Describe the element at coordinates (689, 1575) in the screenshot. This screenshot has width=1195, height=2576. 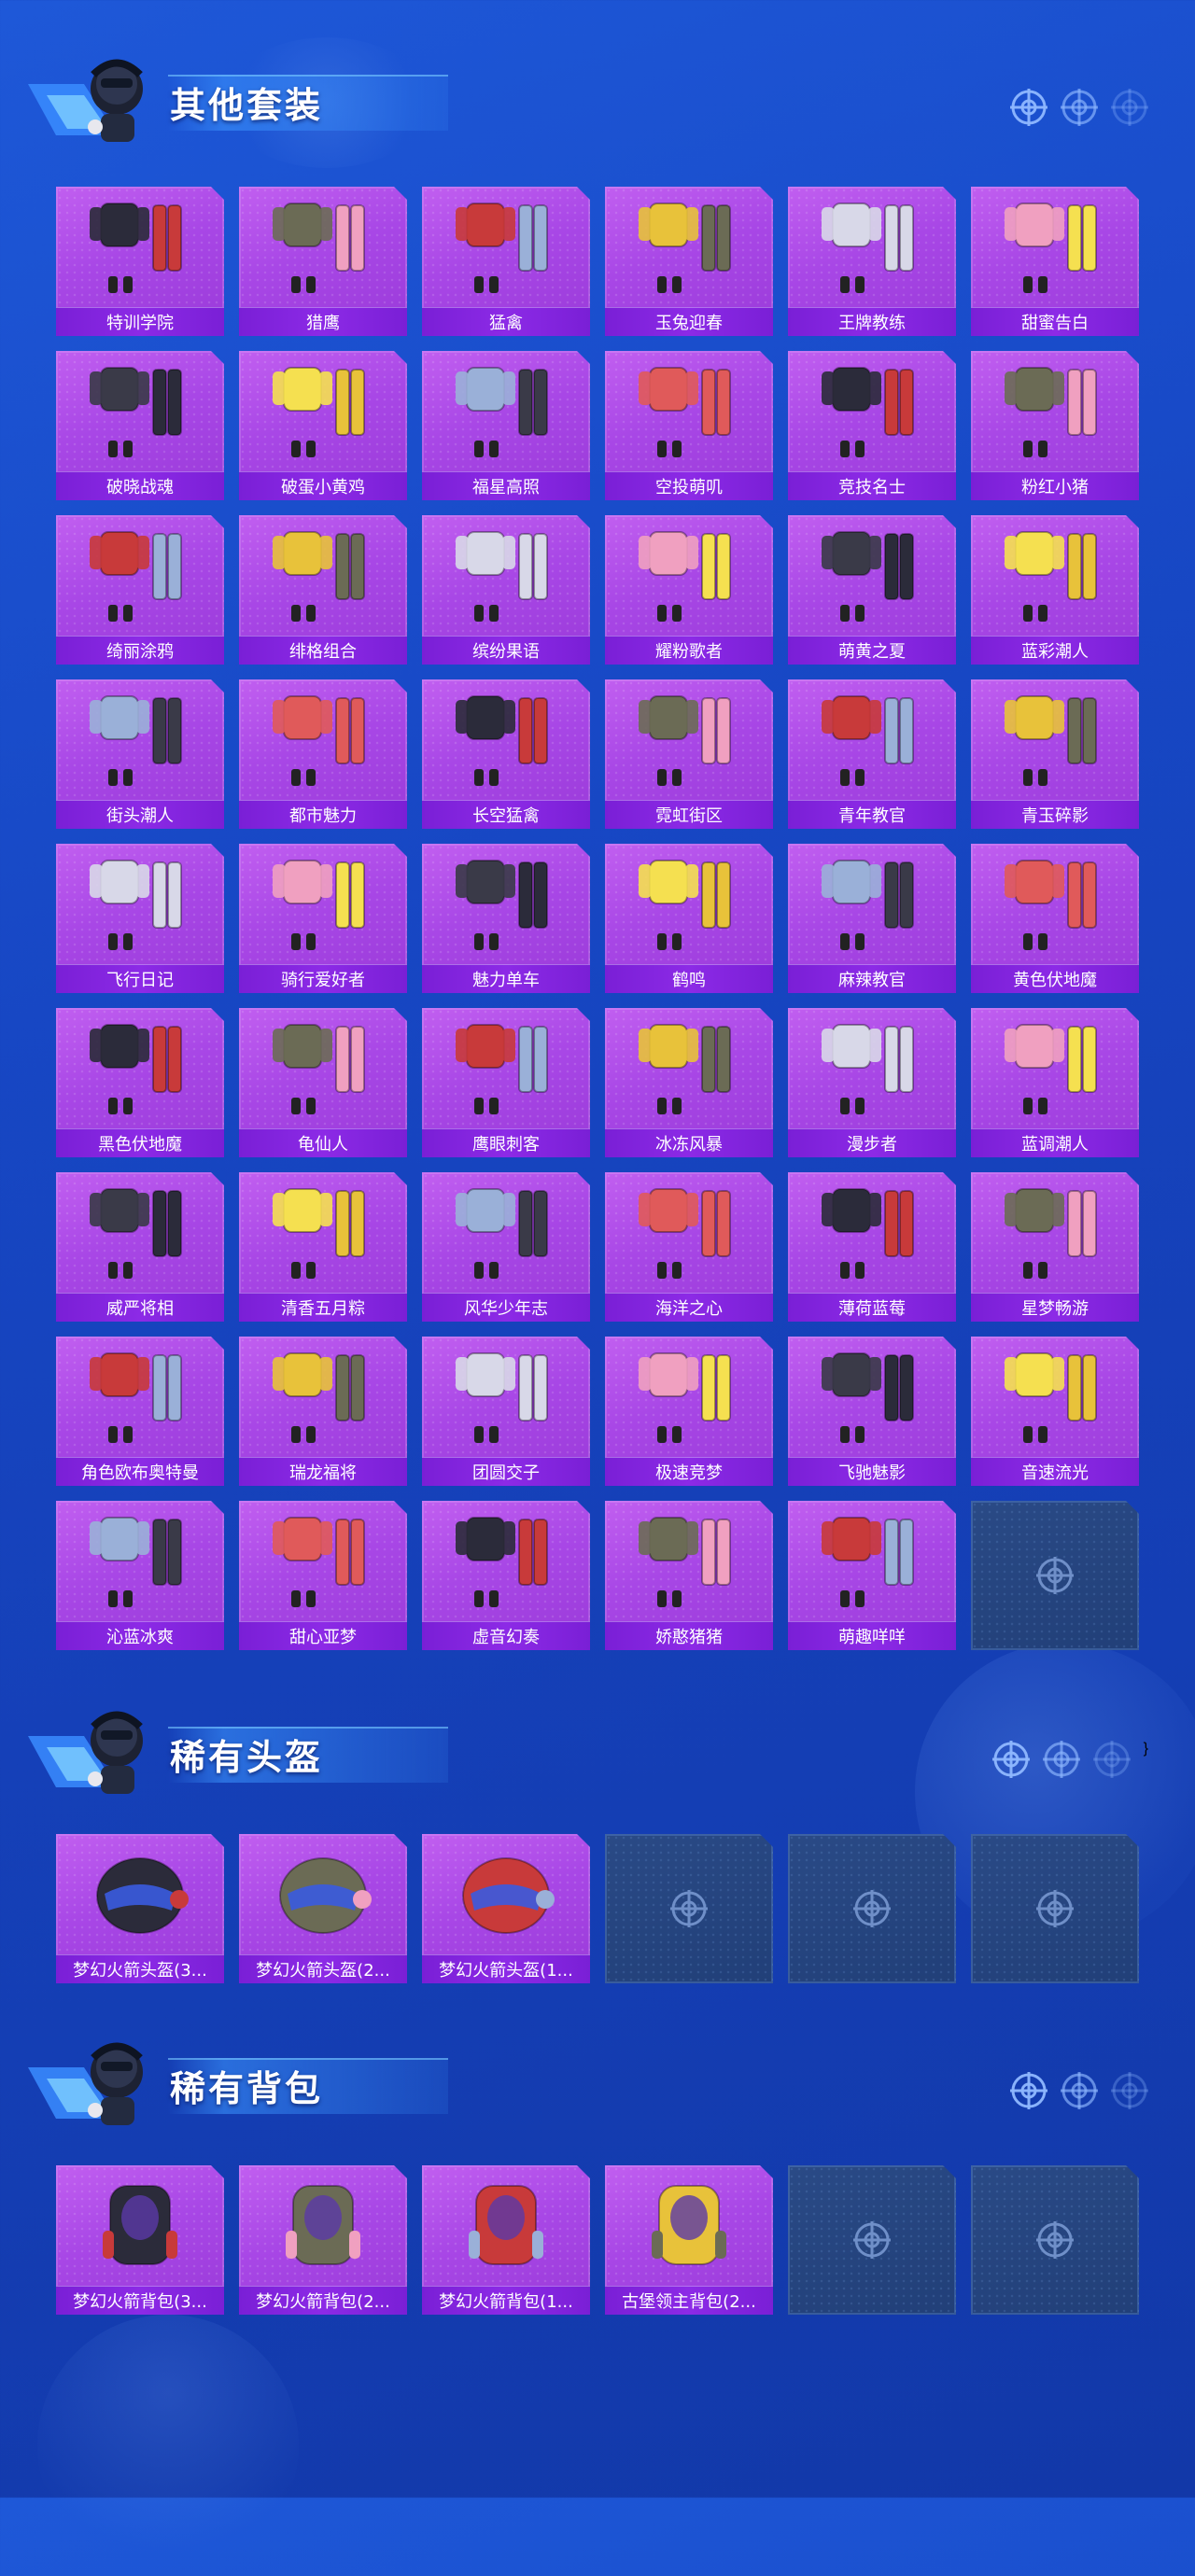
I see `outfit-card: 娇憨猪猪` at that location.